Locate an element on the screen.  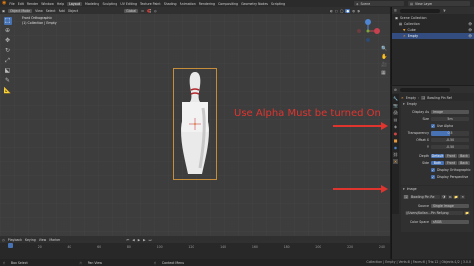
camera-view-icon: 🎥 is located at coordinates (384, 65).